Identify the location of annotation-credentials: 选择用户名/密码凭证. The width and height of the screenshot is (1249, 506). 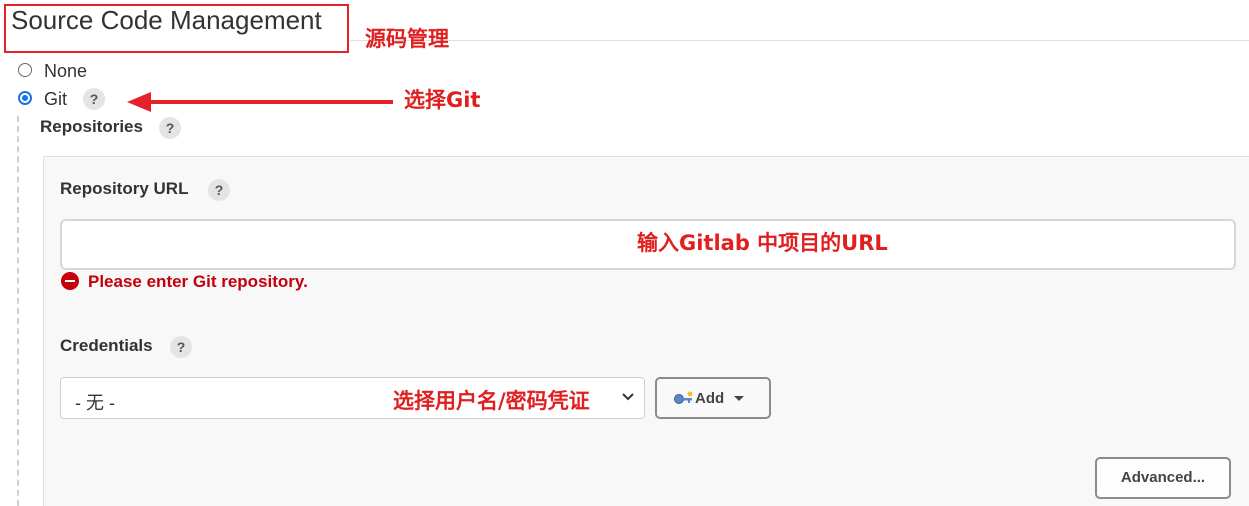
(491, 401).